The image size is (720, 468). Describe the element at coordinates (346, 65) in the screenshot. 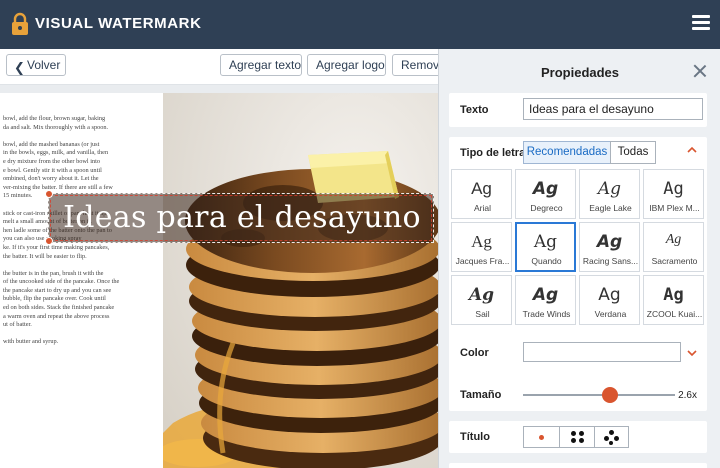

I see `add-logo-button: Agregar logo` at that location.